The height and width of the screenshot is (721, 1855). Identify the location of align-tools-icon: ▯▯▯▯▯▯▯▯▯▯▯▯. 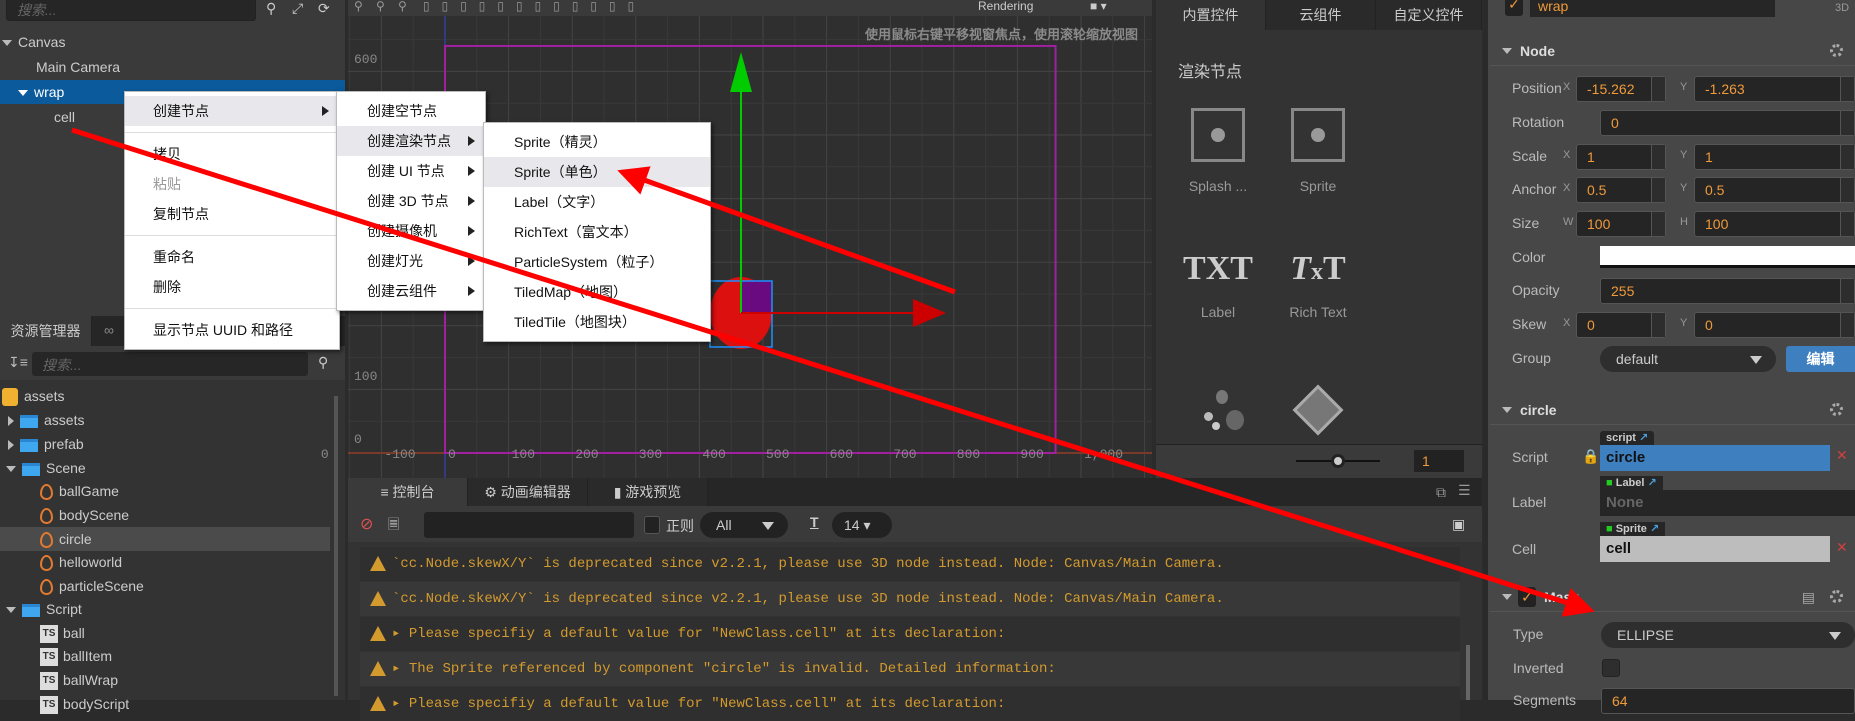
(534, 6).